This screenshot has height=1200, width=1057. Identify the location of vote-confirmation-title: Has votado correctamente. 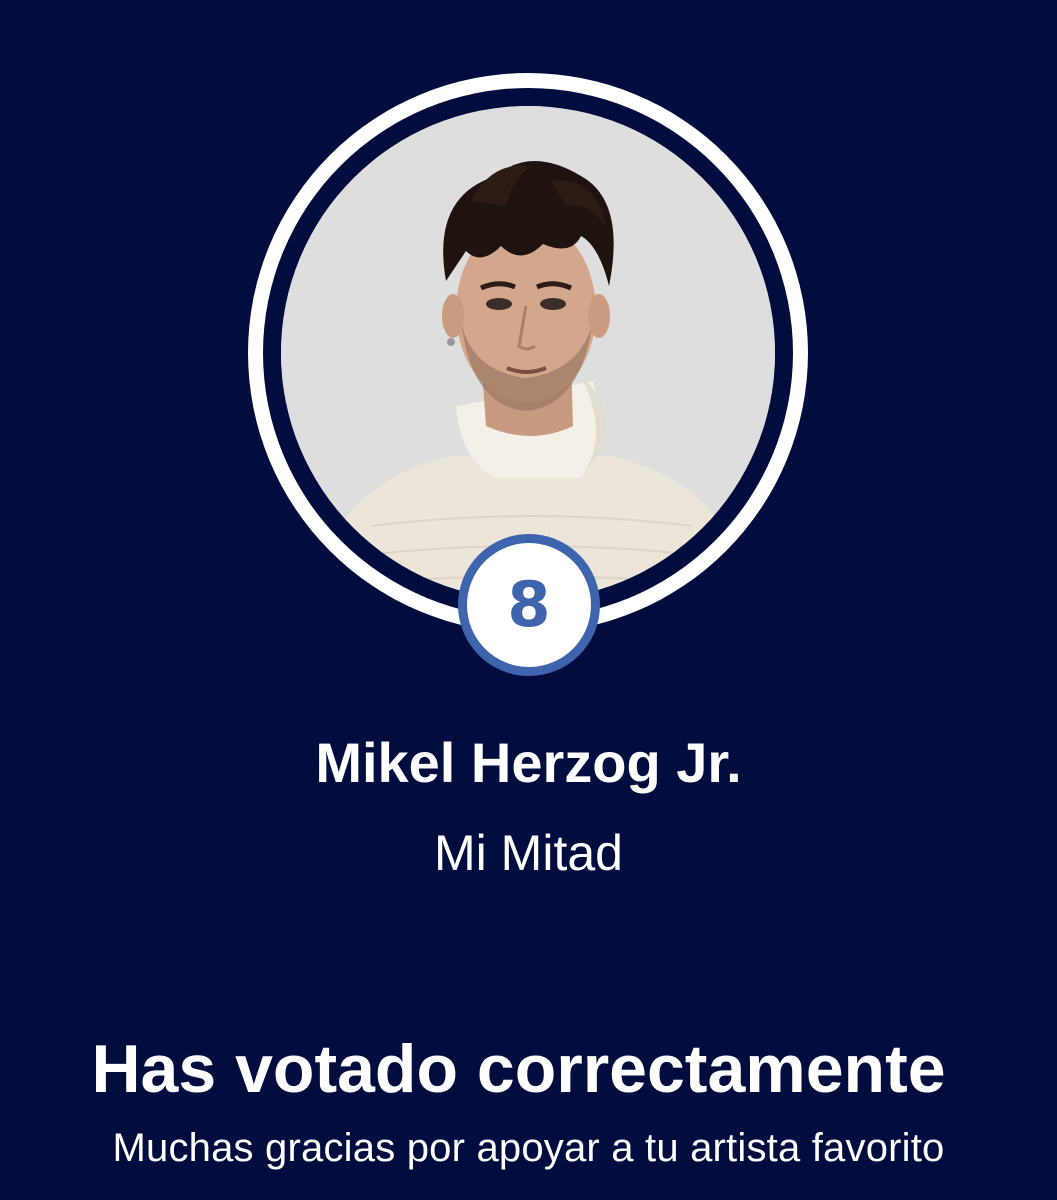
(518, 1069).